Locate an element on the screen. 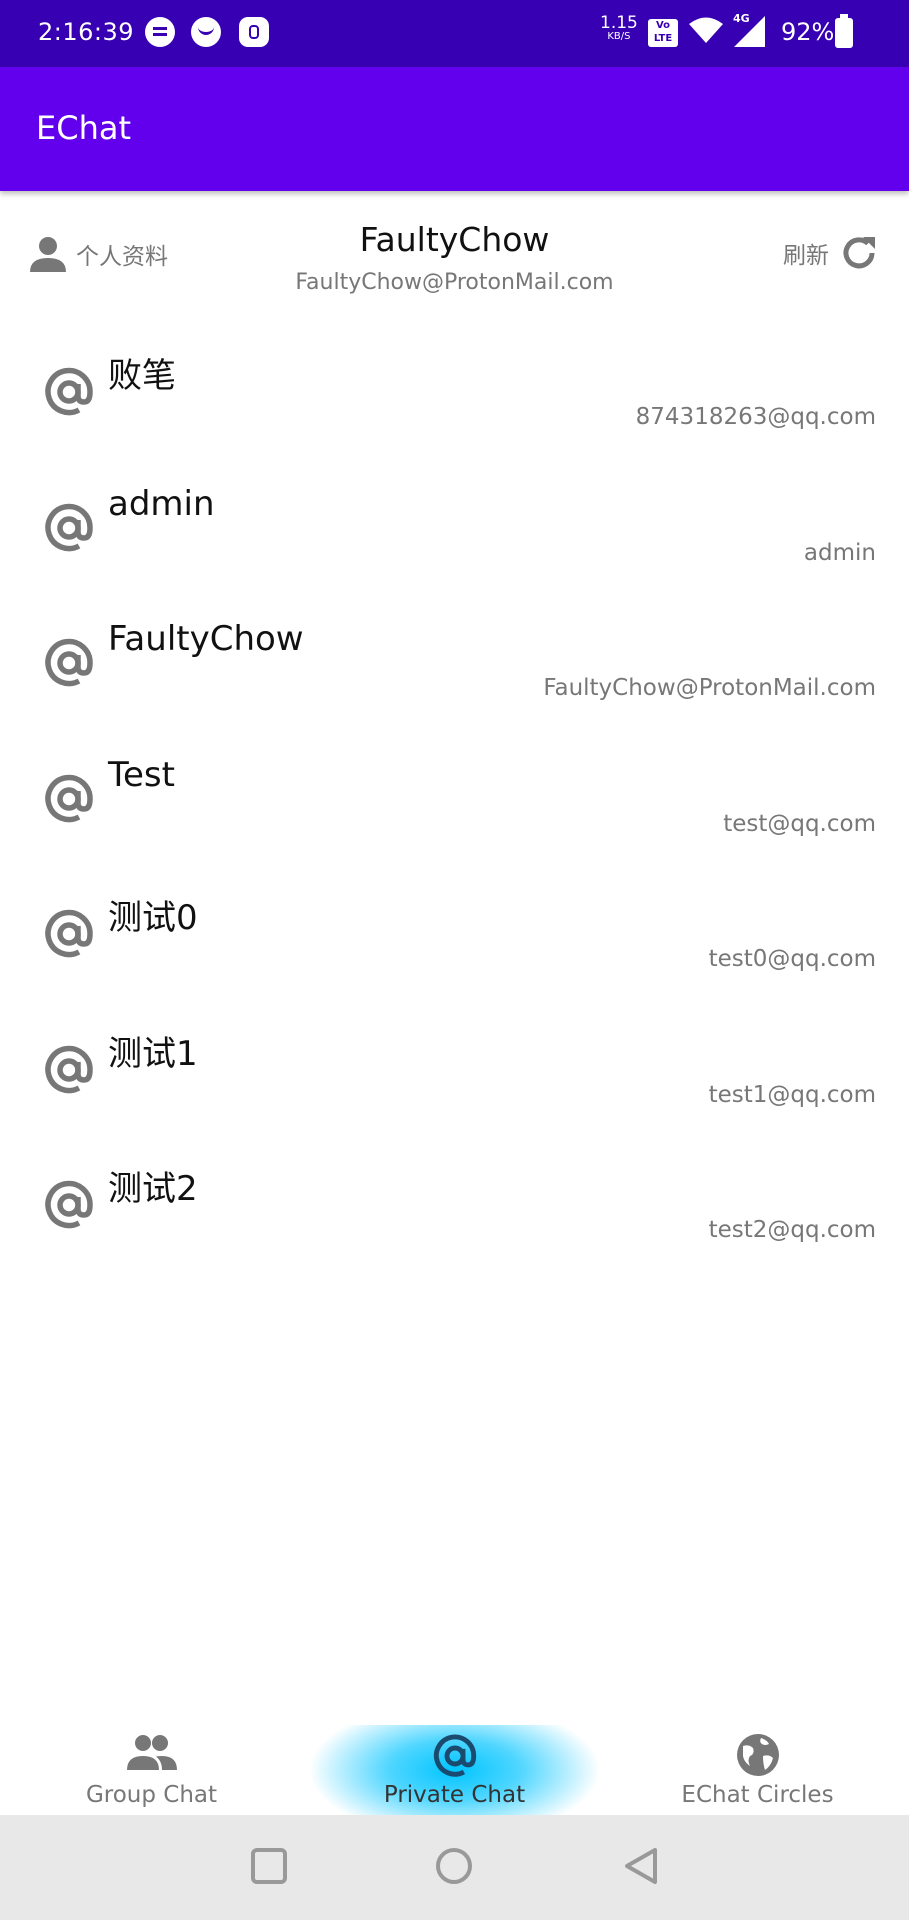 This screenshot has height=1920, width=909. home-icon is located at coordinates (454, 1866).